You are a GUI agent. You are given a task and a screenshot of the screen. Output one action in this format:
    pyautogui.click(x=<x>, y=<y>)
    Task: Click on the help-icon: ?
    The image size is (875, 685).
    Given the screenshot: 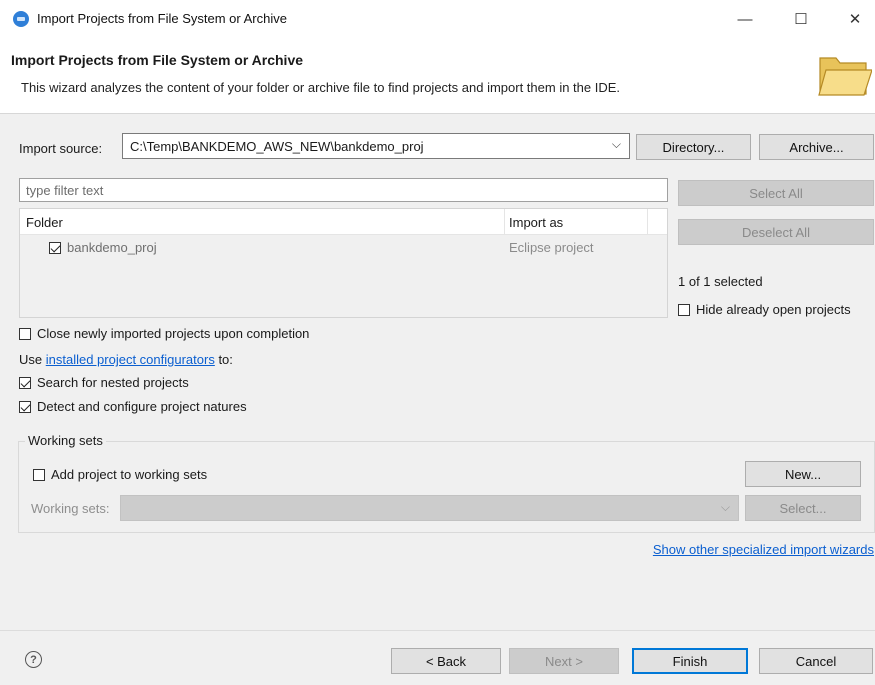 What is the action you would take?
    pyautogui.click(x=33, y=659)
    